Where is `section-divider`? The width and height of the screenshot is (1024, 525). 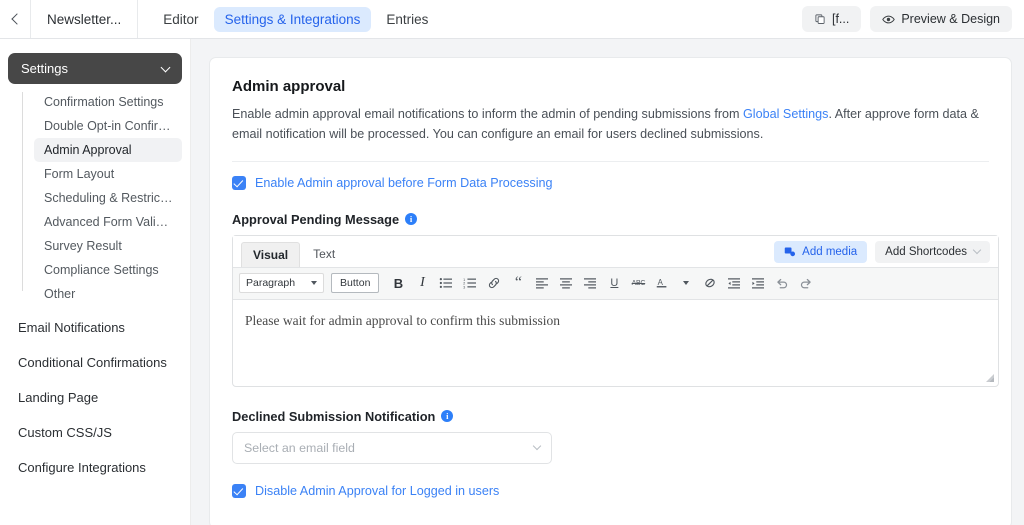 section-divider is located at coordinates (610, 161).